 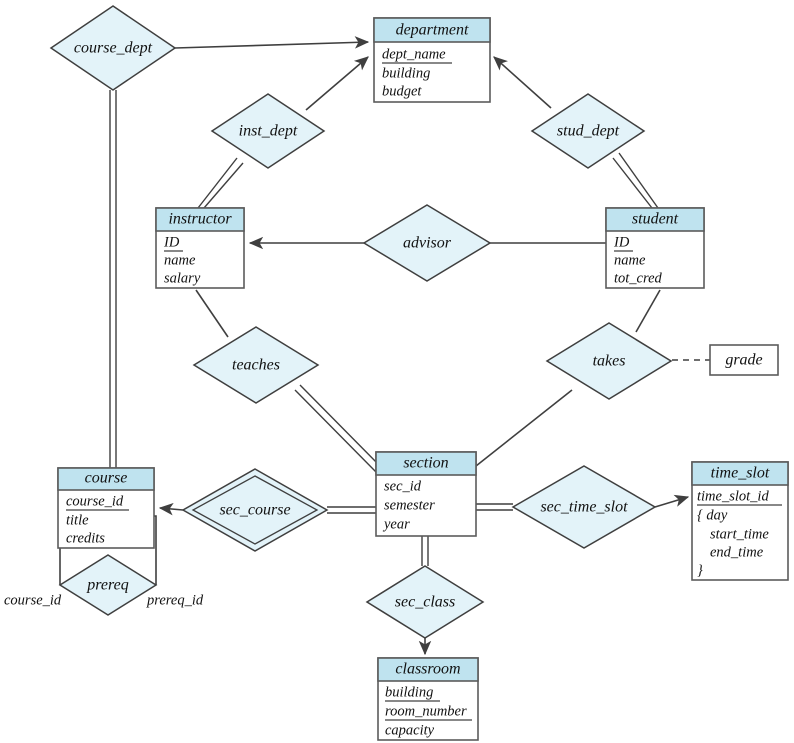 What do you see at coordinates (426, 711) in the screenshot?
I see `attribute-room-number: room_number` at bounding box center [426, 711].